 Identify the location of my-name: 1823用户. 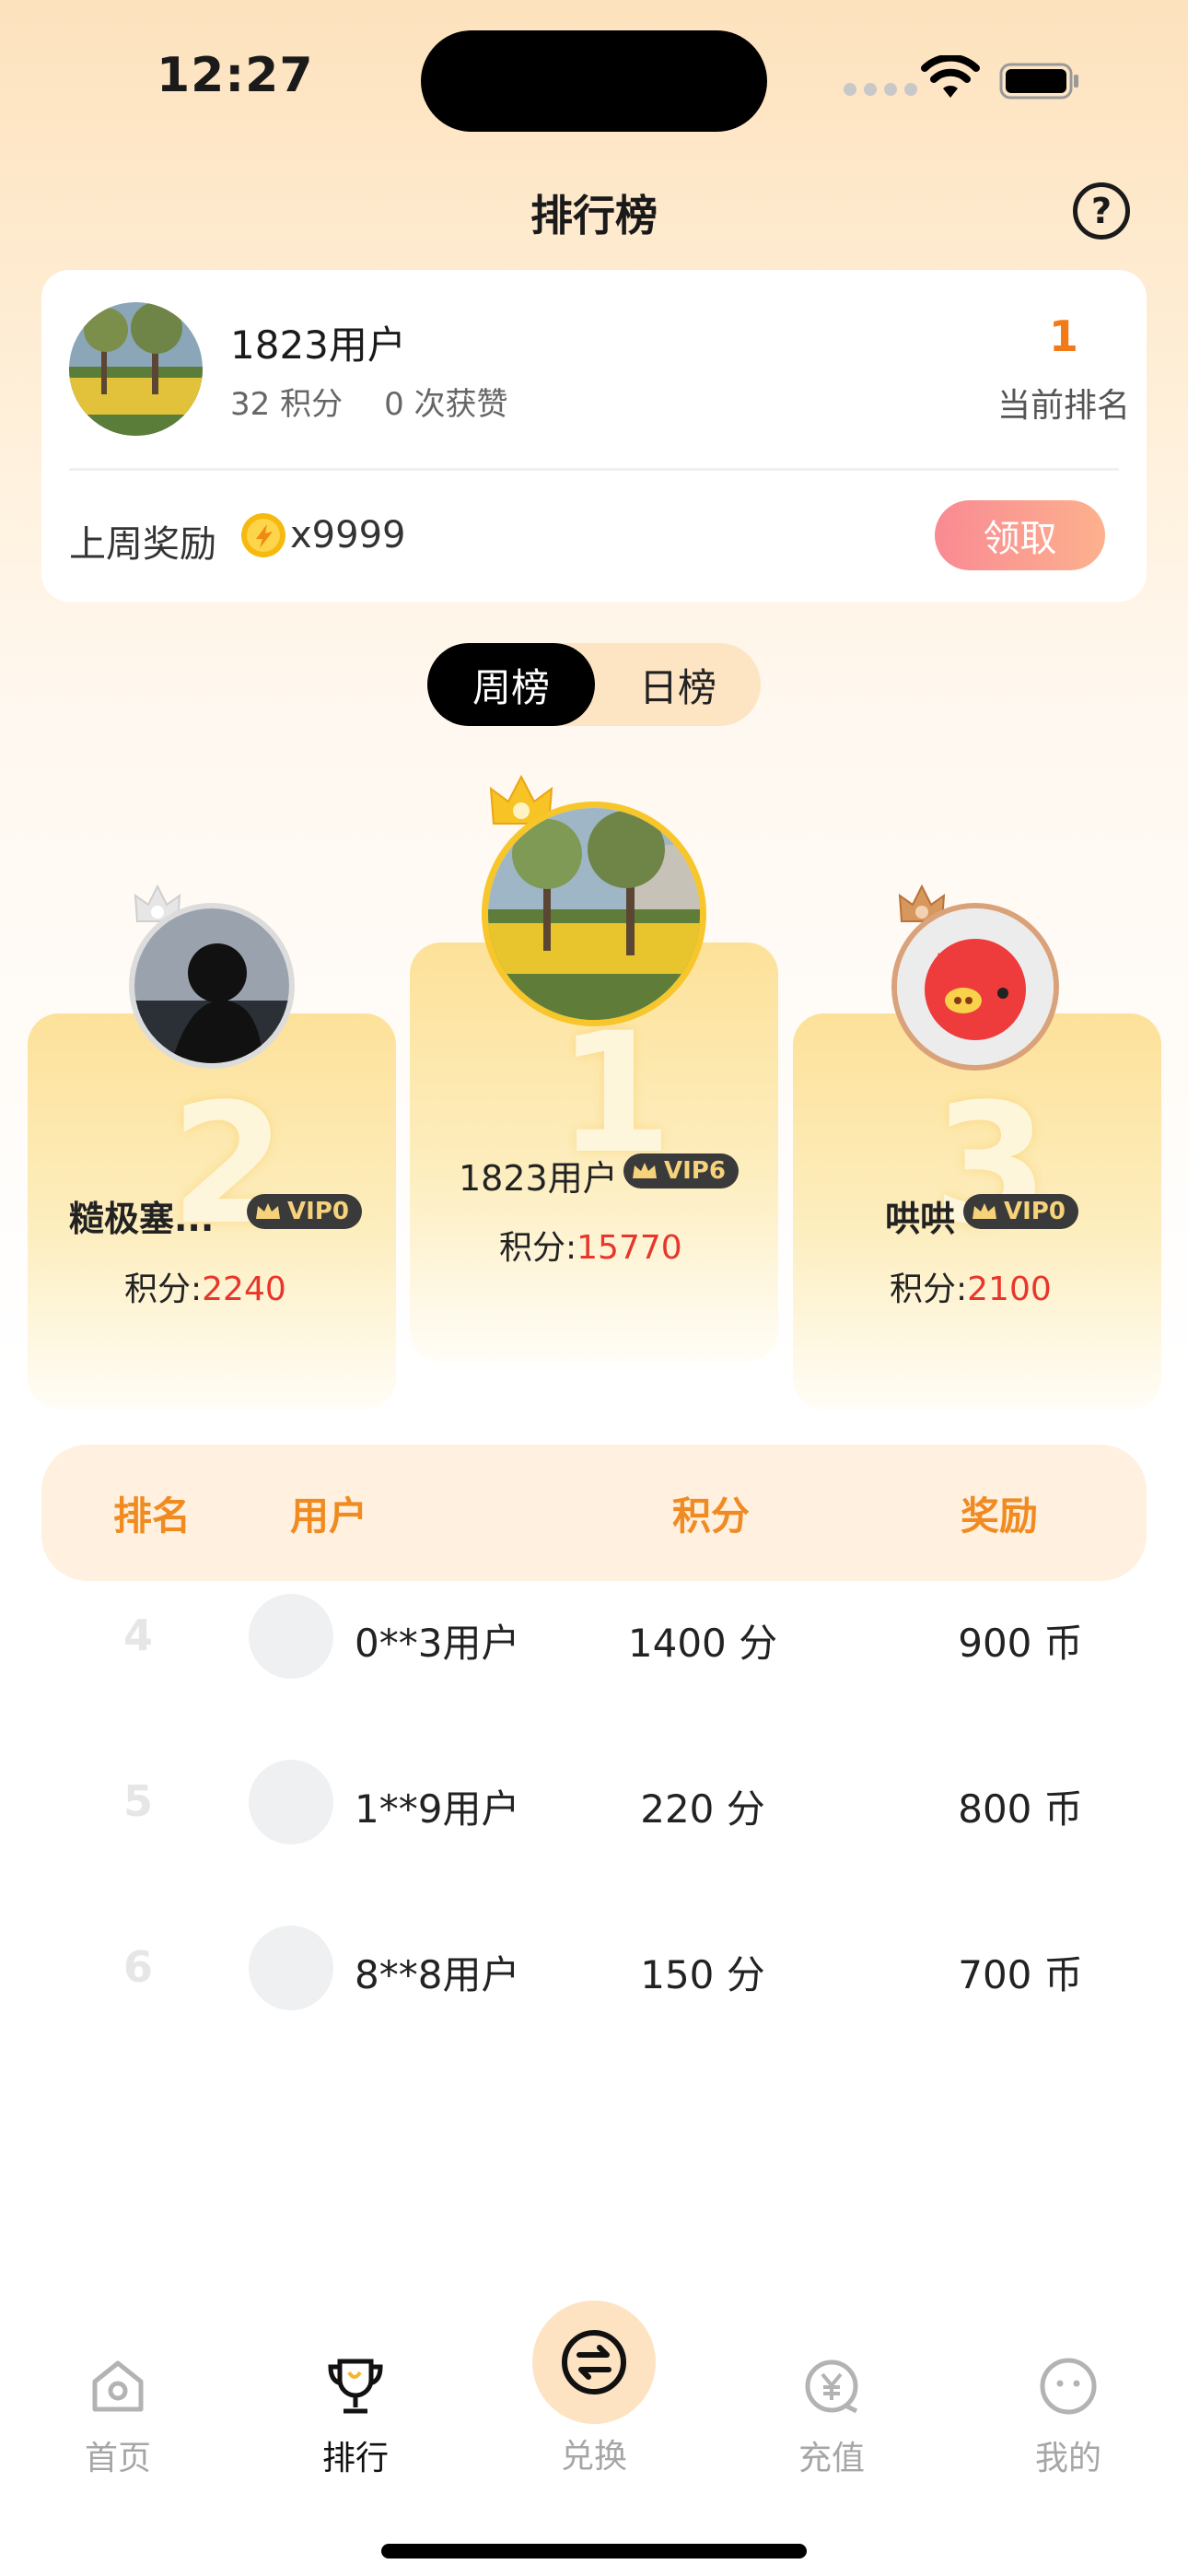
(318, 345).